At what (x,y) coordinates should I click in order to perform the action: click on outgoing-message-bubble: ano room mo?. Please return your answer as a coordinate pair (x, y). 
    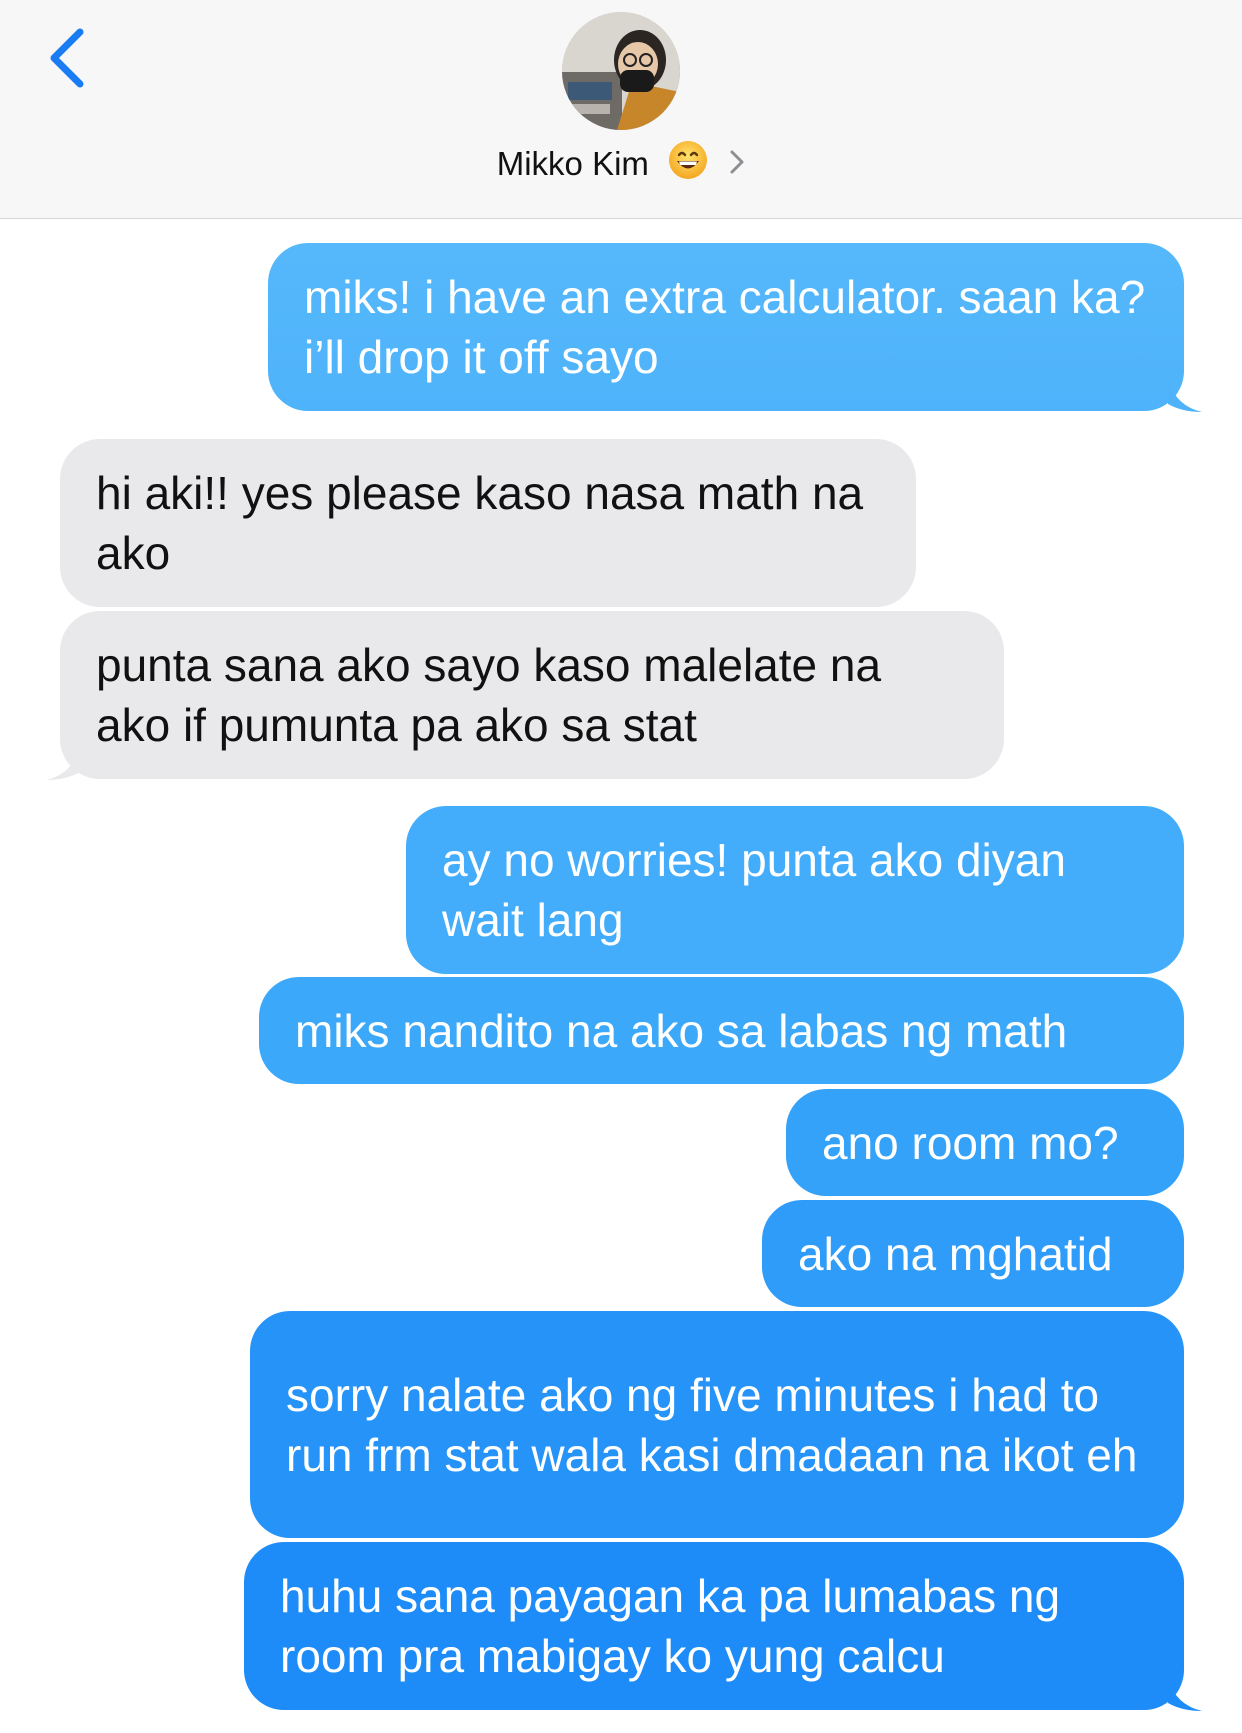
    Looking at the image, I should click on (985, 1142).